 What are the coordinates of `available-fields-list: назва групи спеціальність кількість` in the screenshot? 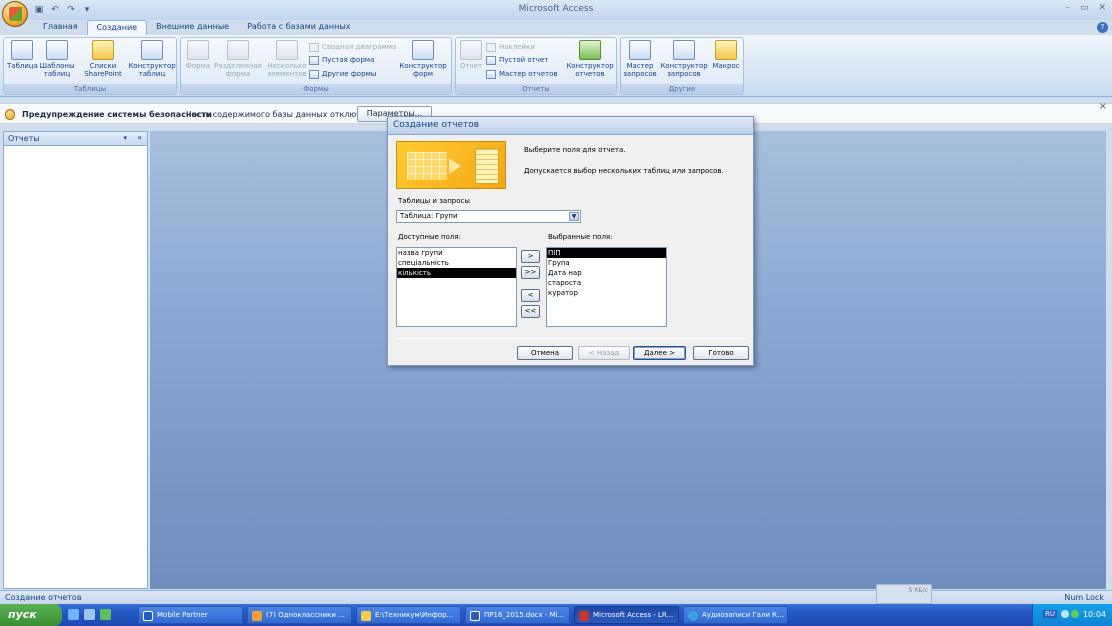 It's located at (456, 287).